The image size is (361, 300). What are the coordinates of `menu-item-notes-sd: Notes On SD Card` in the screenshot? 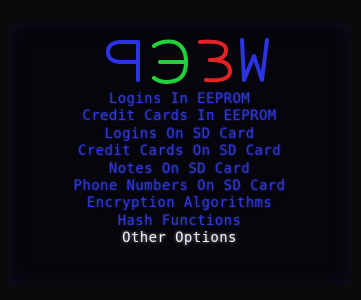 It's located at (179, 169).